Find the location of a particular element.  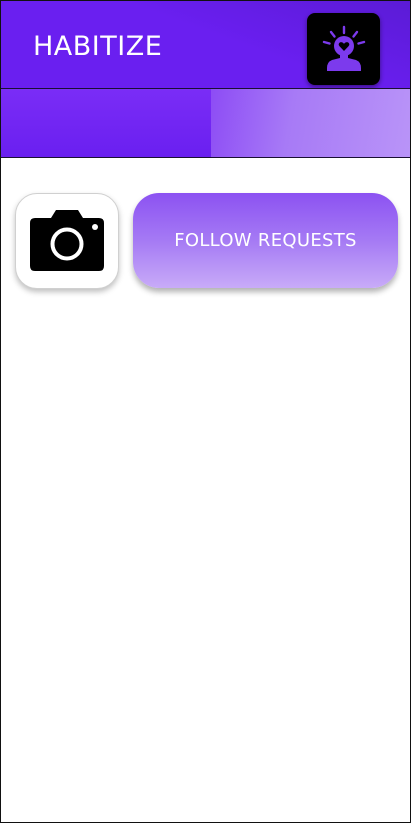

profile-button is located at coordinates (343, 49).